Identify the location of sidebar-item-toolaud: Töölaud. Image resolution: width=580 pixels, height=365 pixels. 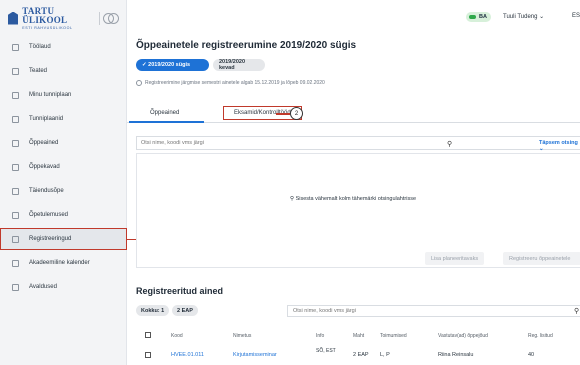
(63, 47).